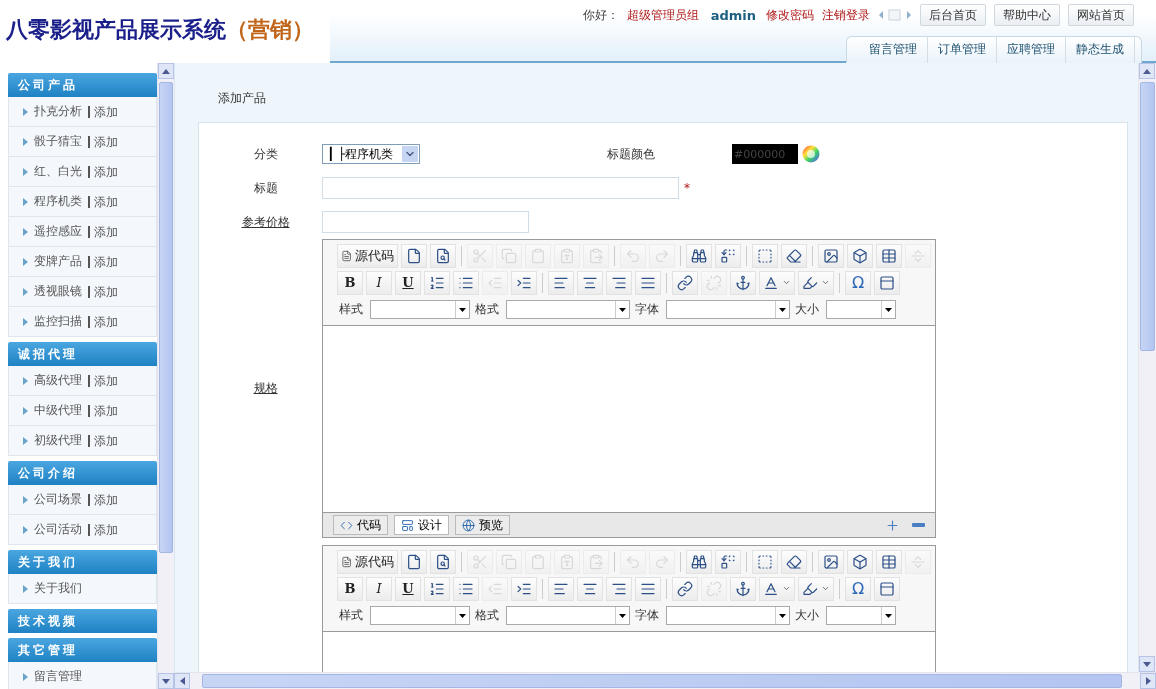 The image size is (1156, 689). I want to click on category-select: ┃ ├程序机类, so click(371, 154).